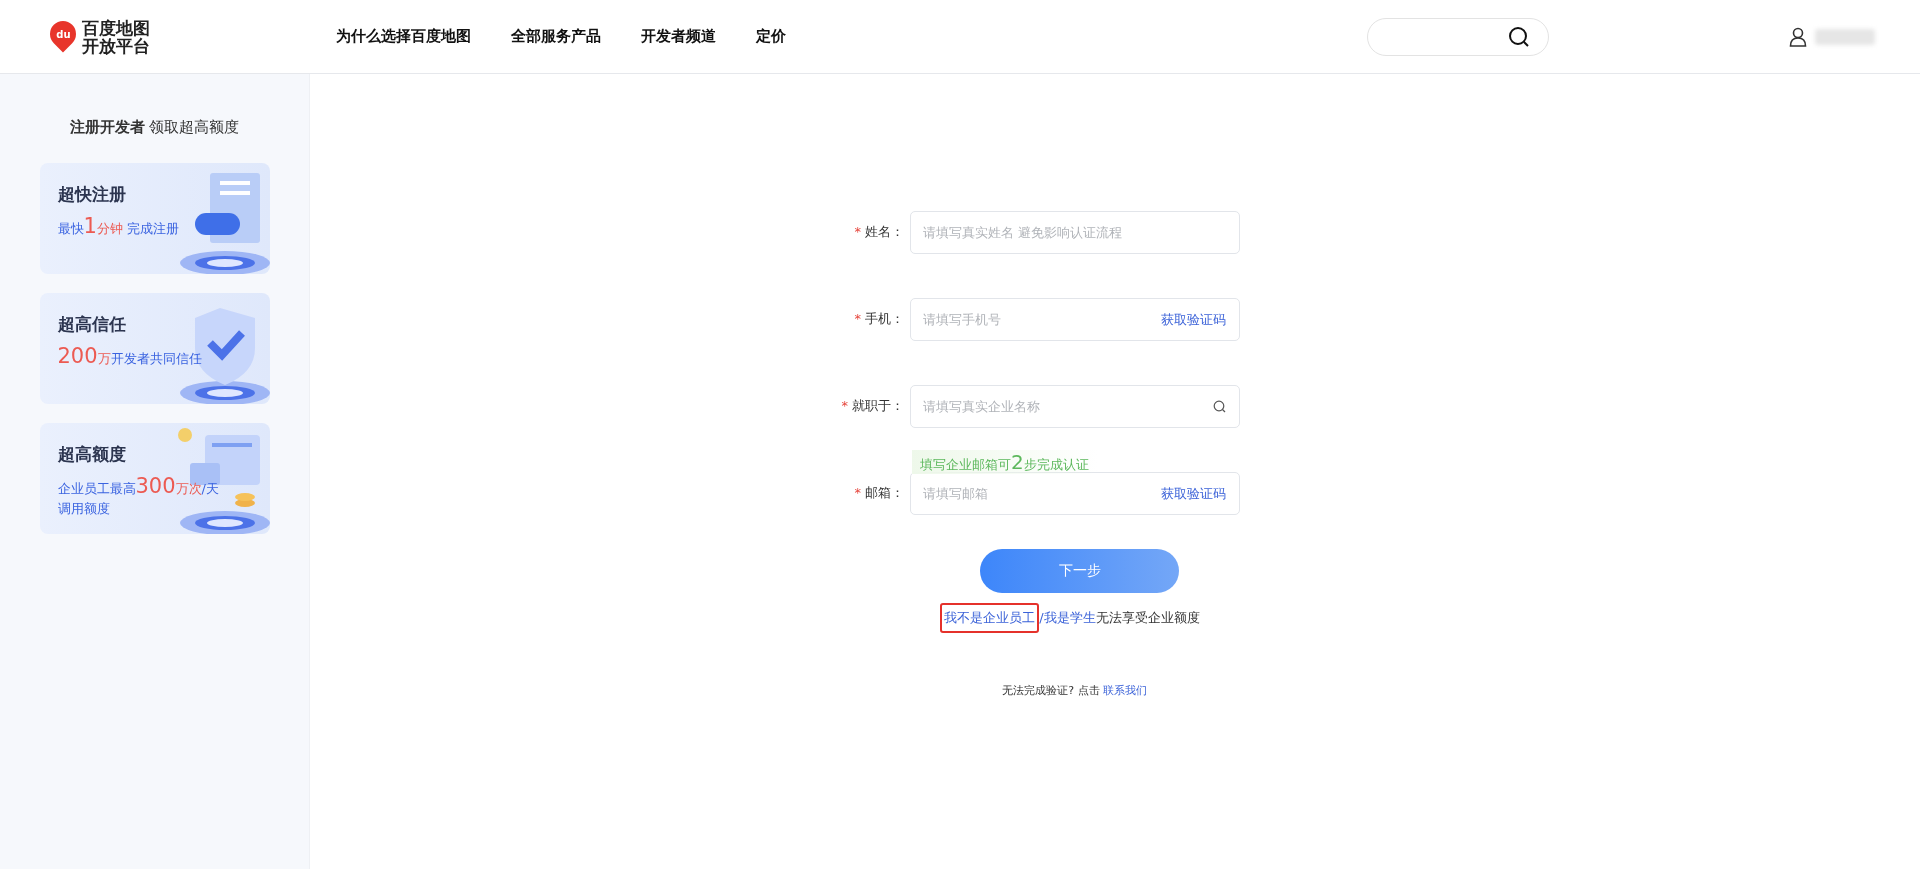 The width and height of the screenshot is (1920, 869). I want to click on logo-text: 百度地图 开放平台, so click(116, 36).